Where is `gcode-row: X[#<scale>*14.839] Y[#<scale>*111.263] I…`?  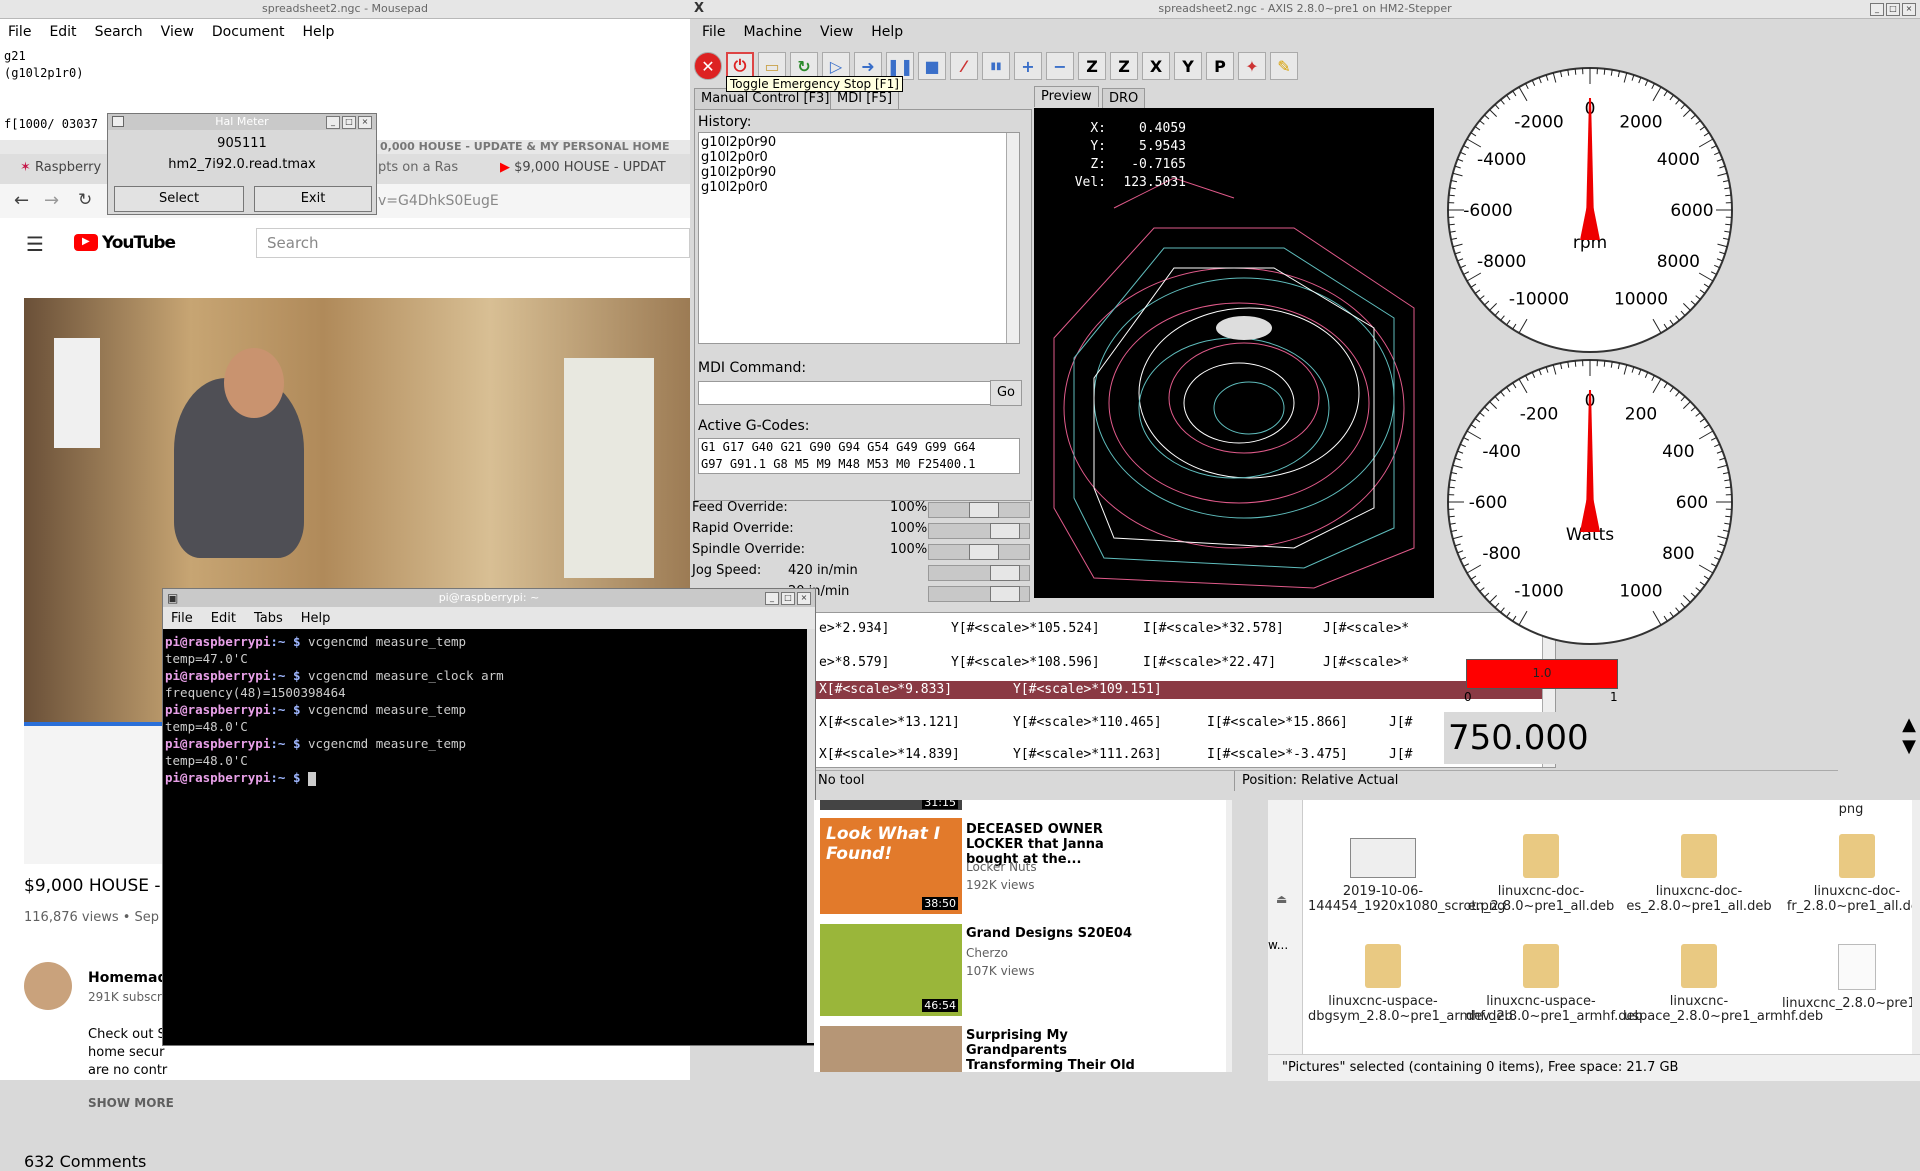 gcode-row: X[#<scale>*14.839] Y[#<scale>*111.263] I… is located at coordinates (1180, 754).